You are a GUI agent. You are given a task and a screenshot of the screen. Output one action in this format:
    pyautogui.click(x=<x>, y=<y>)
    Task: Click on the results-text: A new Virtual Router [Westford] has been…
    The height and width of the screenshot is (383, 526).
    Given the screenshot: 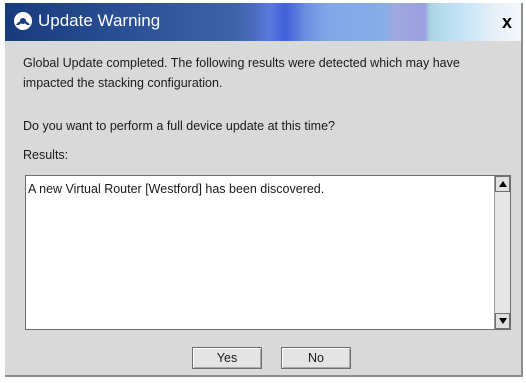 What is the action you would take?
    pyautogui.click(x=176, y=189)
    